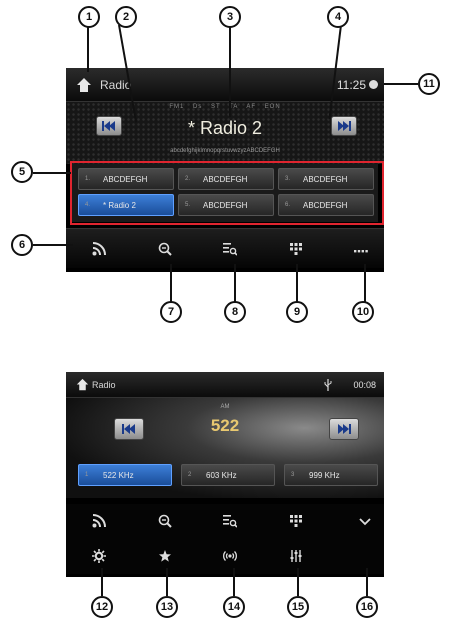  What do you see at coordinates (297, 312) in the screenshot?
I see `callout-9: 9` at bounding box center [297, 312].